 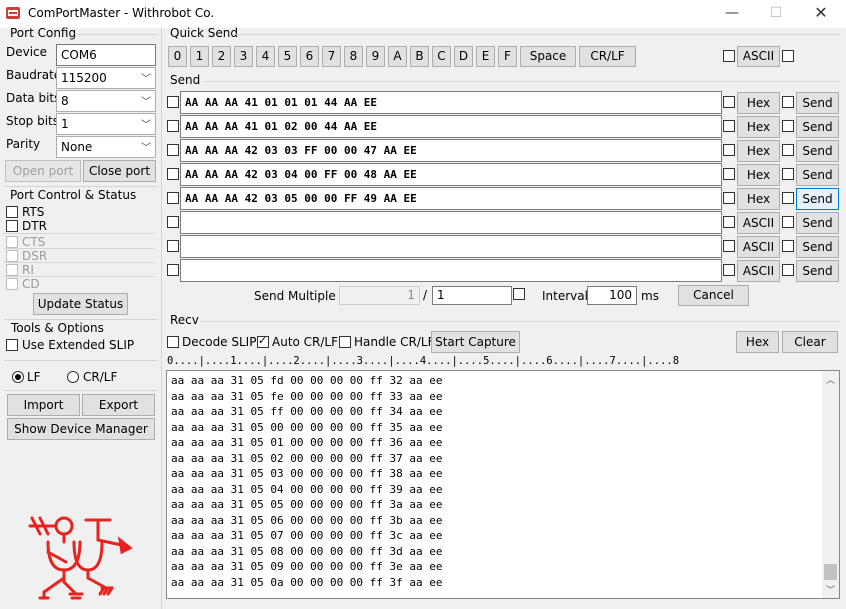 I want to click on lf-radio, so click(x=18, y=377).